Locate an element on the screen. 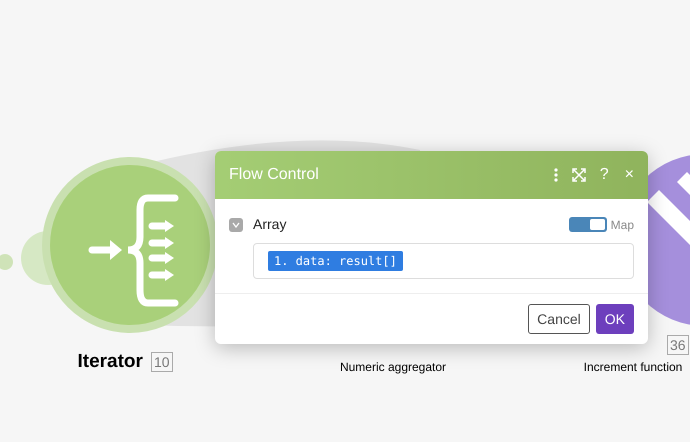 This screenshot has height=442, width=690. mapped-value-pill: 1. data: result[] is located at coordinates (335, 261).